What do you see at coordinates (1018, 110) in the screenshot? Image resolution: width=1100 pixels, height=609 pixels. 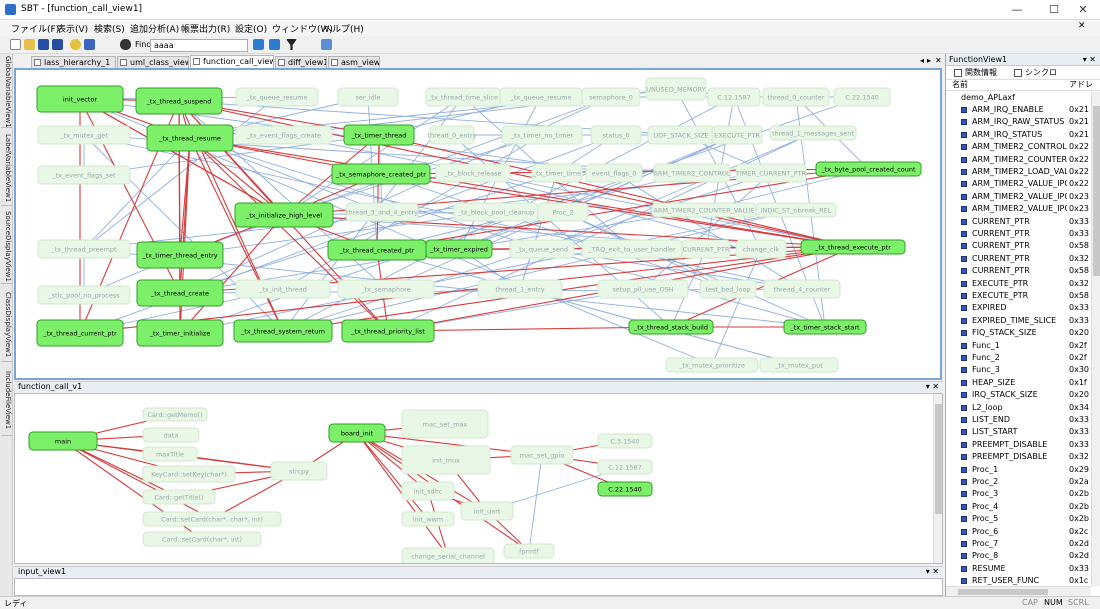 I see `function-list-item: ARM_IRQ_ENABLE 0x21` at bounding box center [1018, 110].